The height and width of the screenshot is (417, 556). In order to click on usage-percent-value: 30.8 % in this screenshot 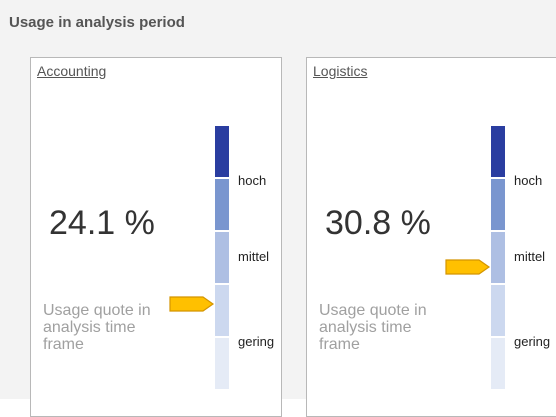, I will do `click(378, 223)`.